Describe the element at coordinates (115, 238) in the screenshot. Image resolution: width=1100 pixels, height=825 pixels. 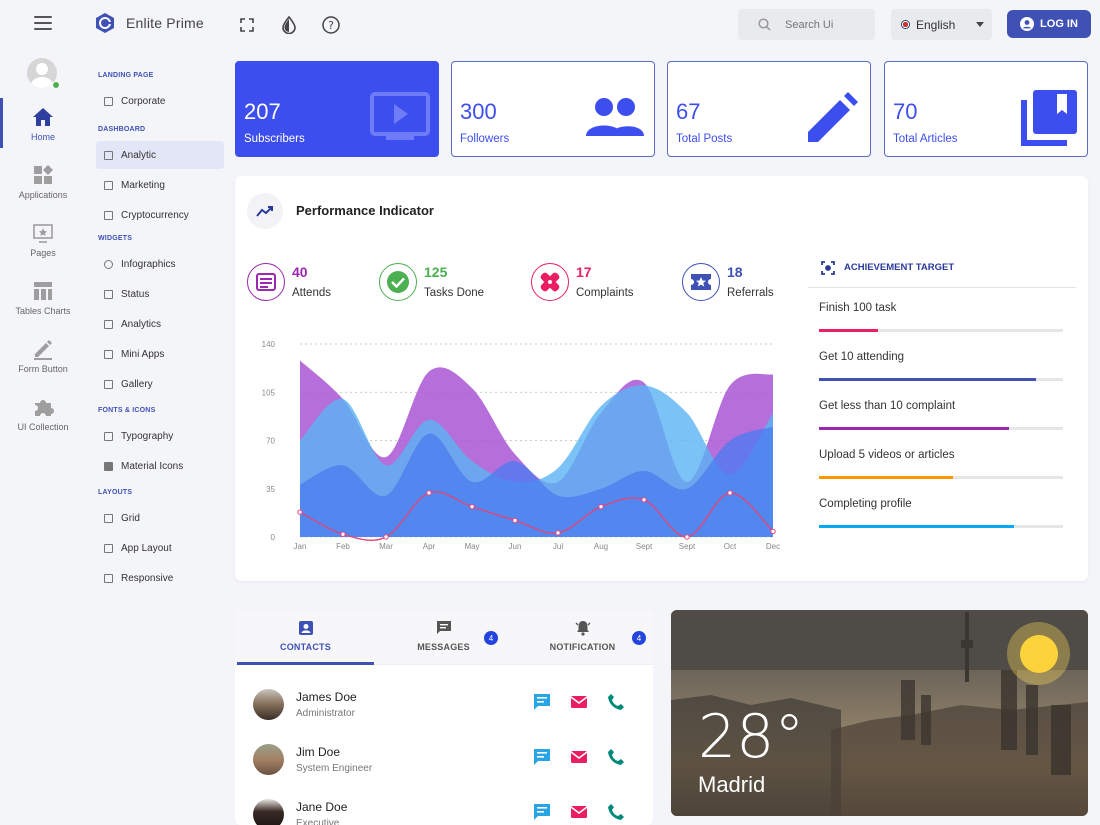
I see `submenu-heading: WIDGETS` at that location.